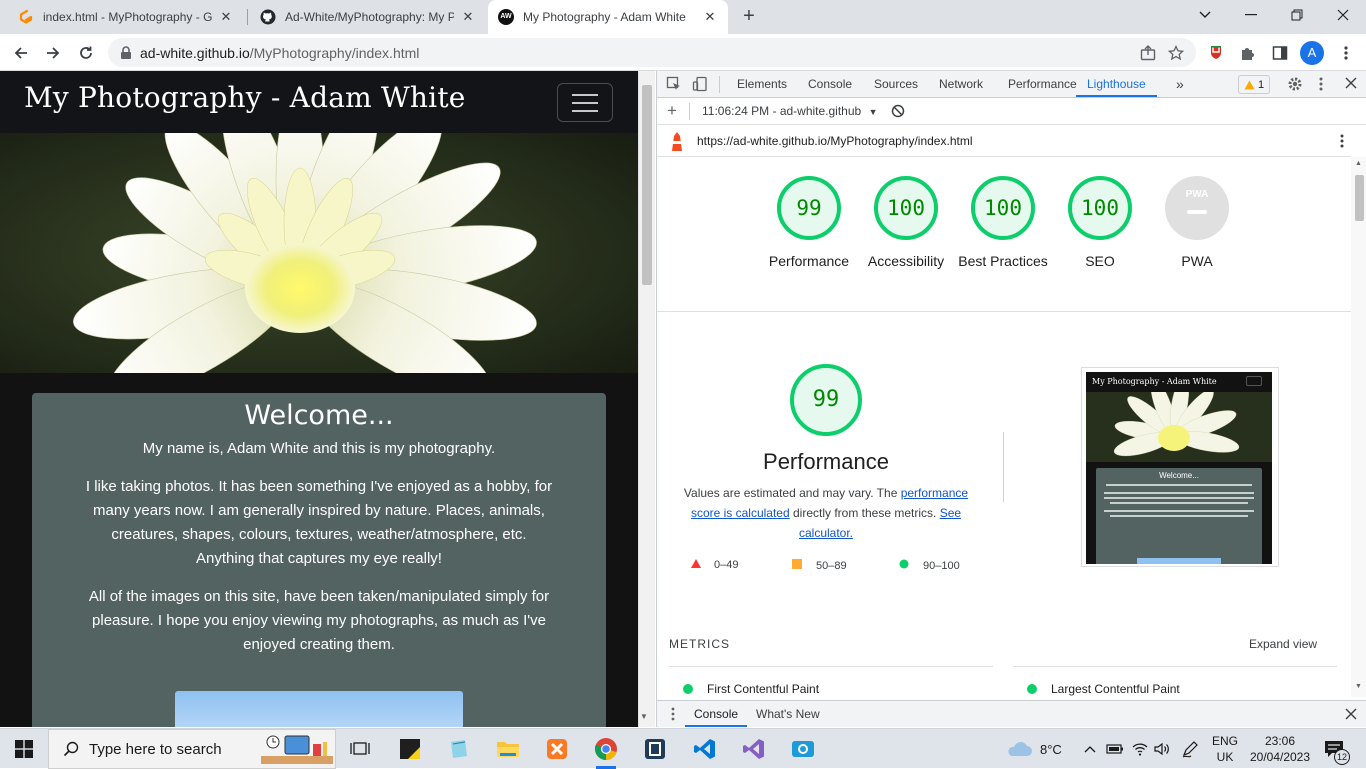 This screenshot has width=1366, height=769. I want to click on drawer-menu-kebab-icon, so click(673, 714).